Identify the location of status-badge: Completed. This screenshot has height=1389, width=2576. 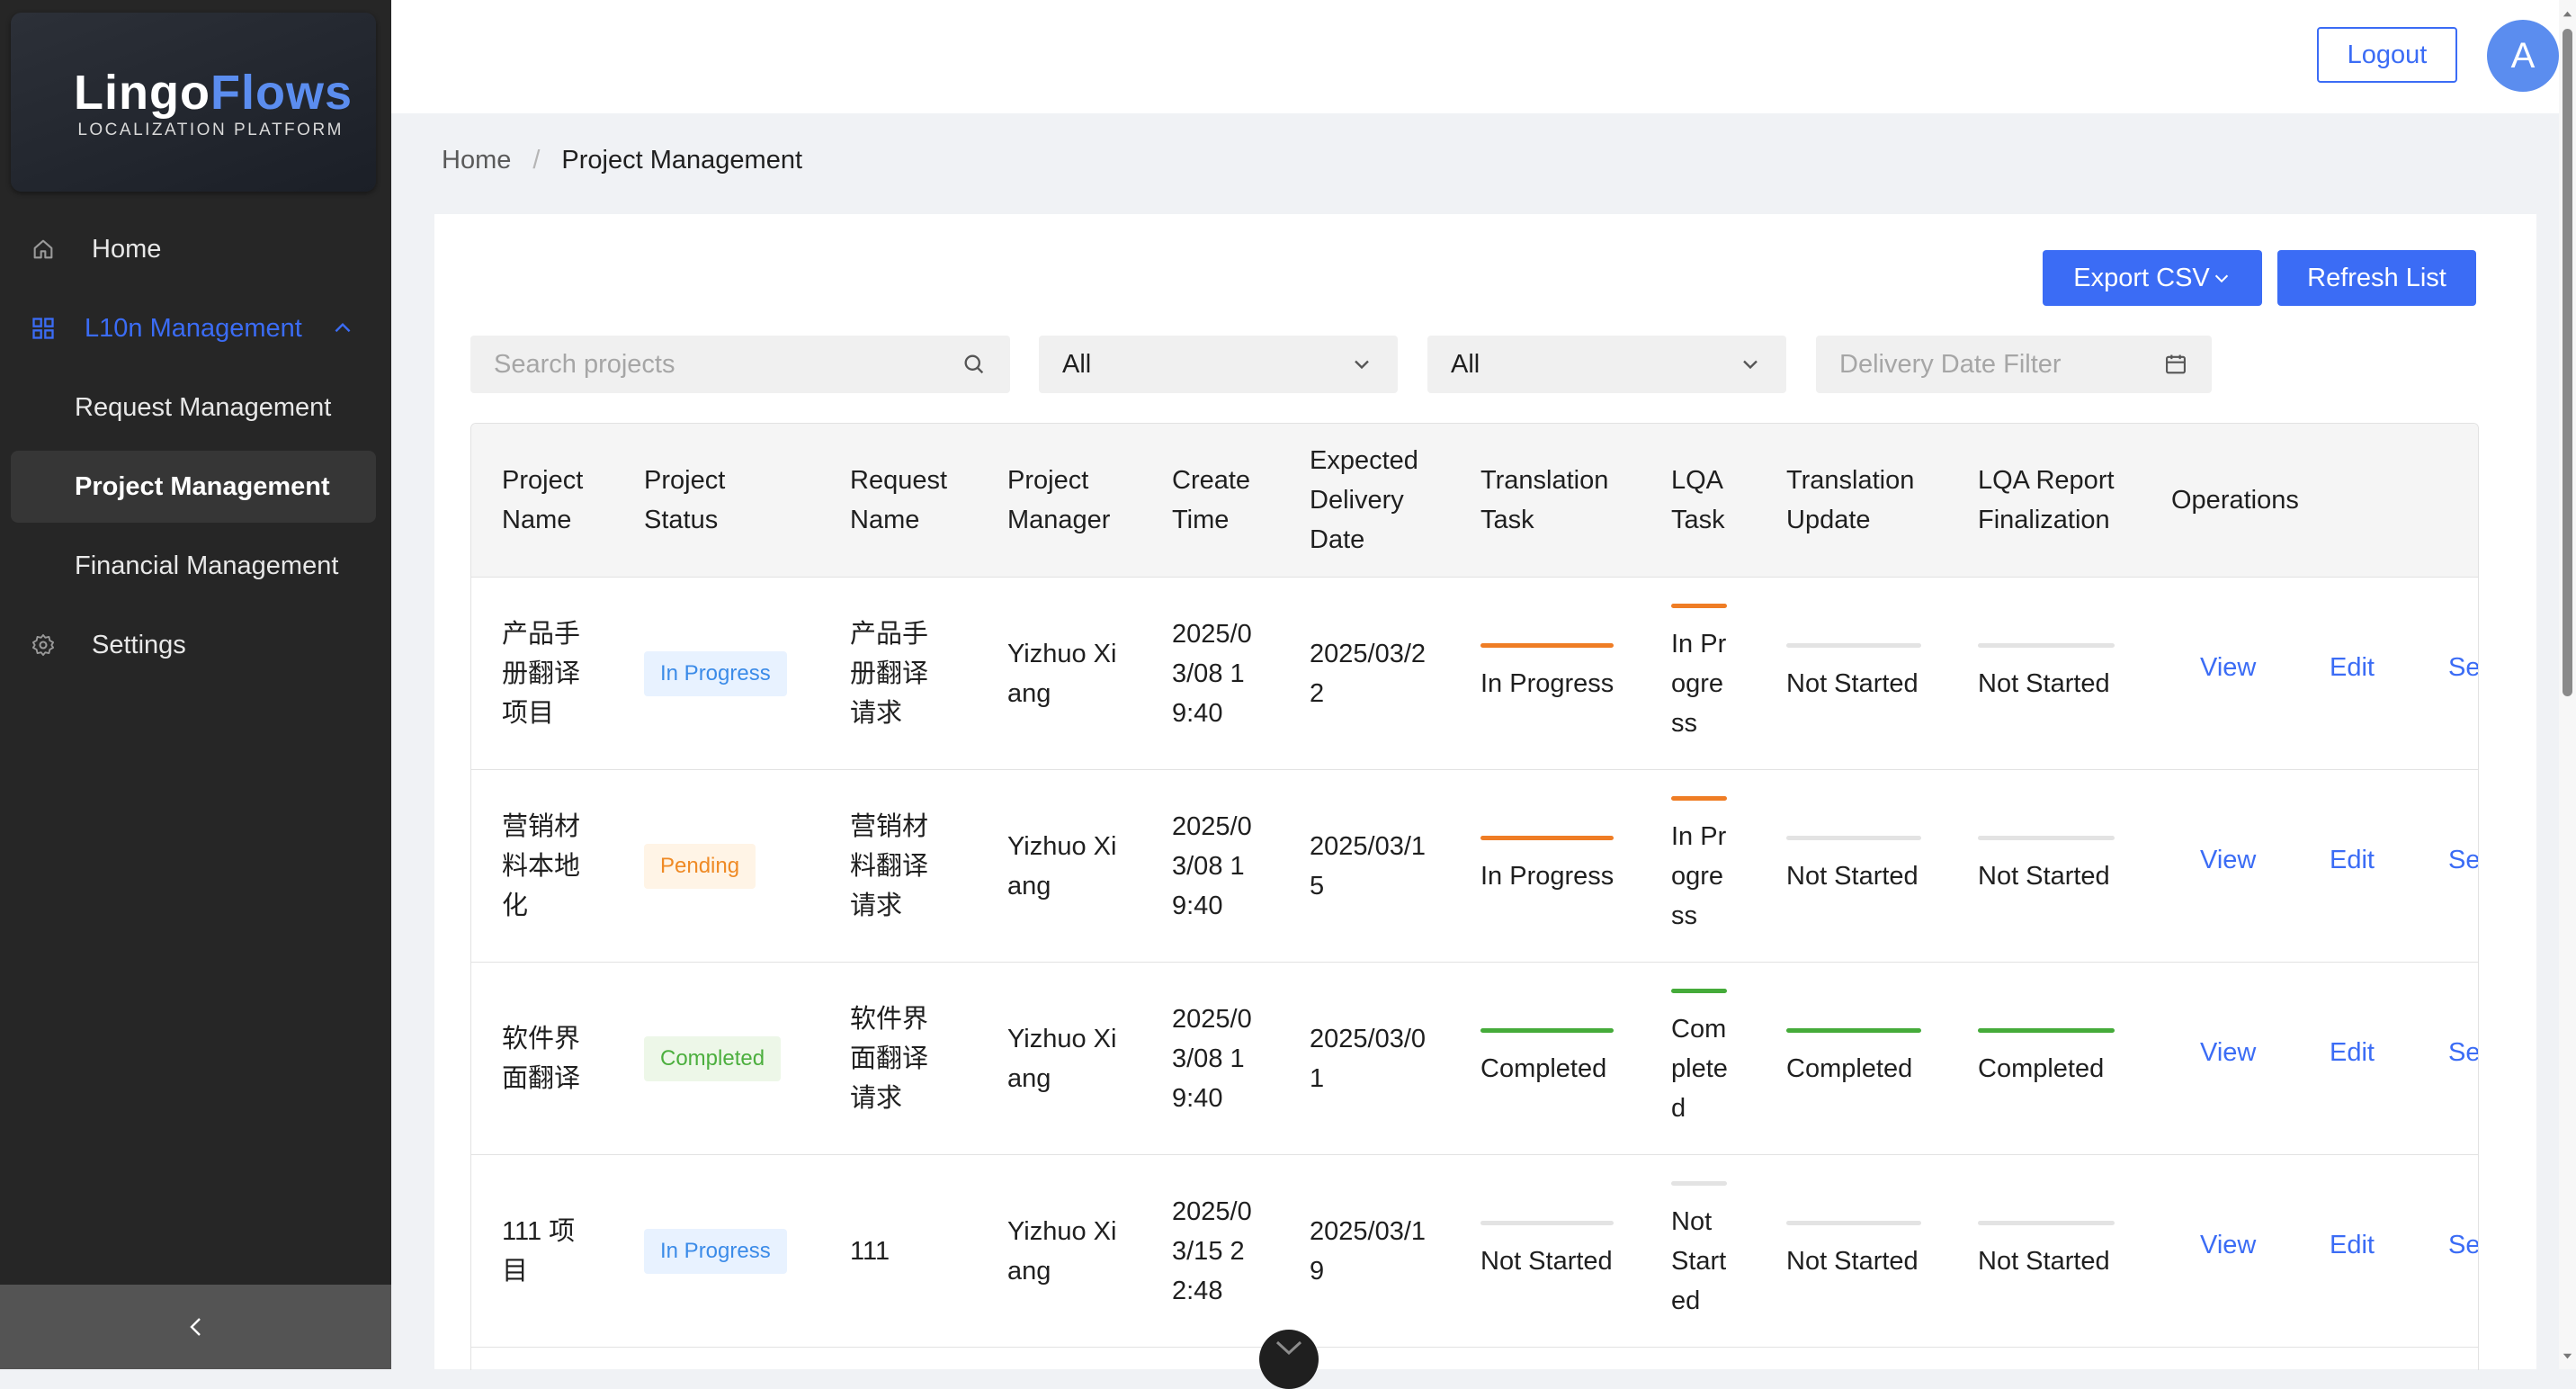
(713, 1058).